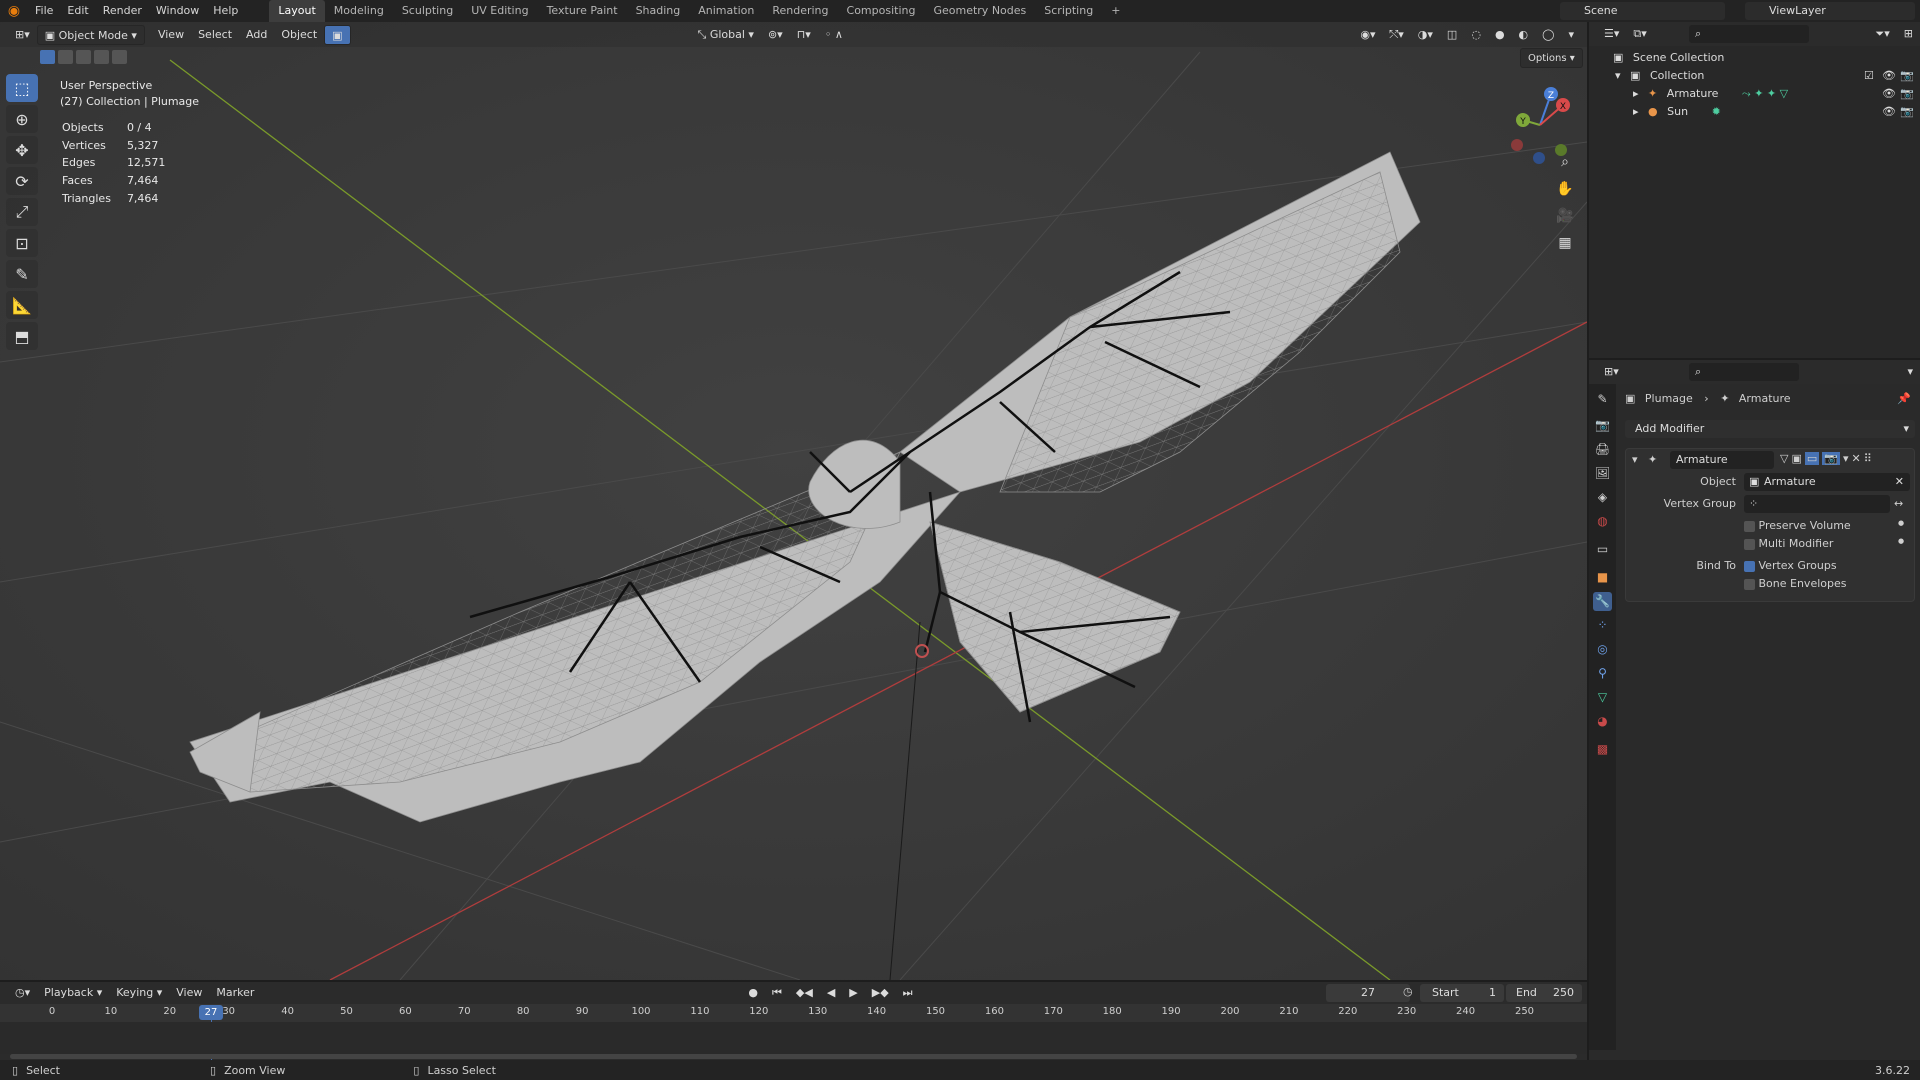 The height and width of the screenshot is (1080, 1920). Describe the element at coordinates (1788, 543) in the screenshot. I see `multi-modifier-checkbox: Multi Modifier` at that location.